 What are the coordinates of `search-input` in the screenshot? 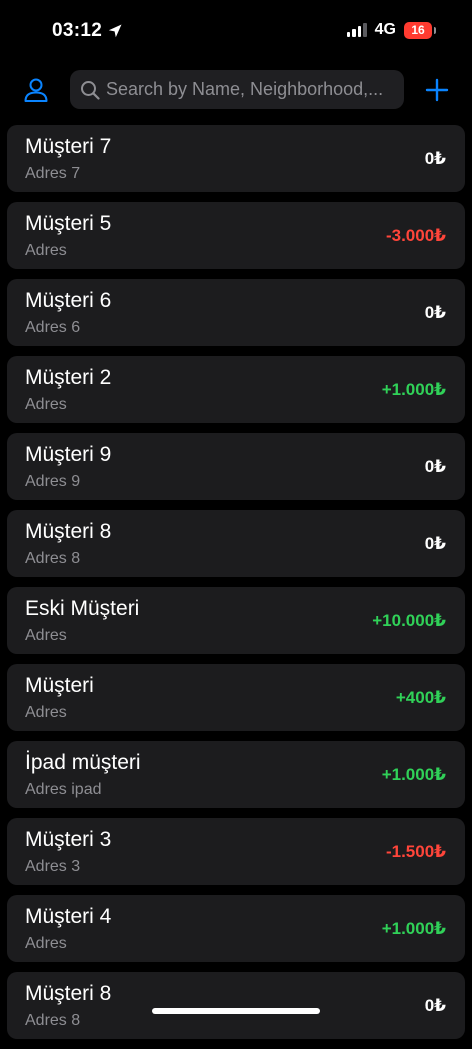 It's located at (251, 89).